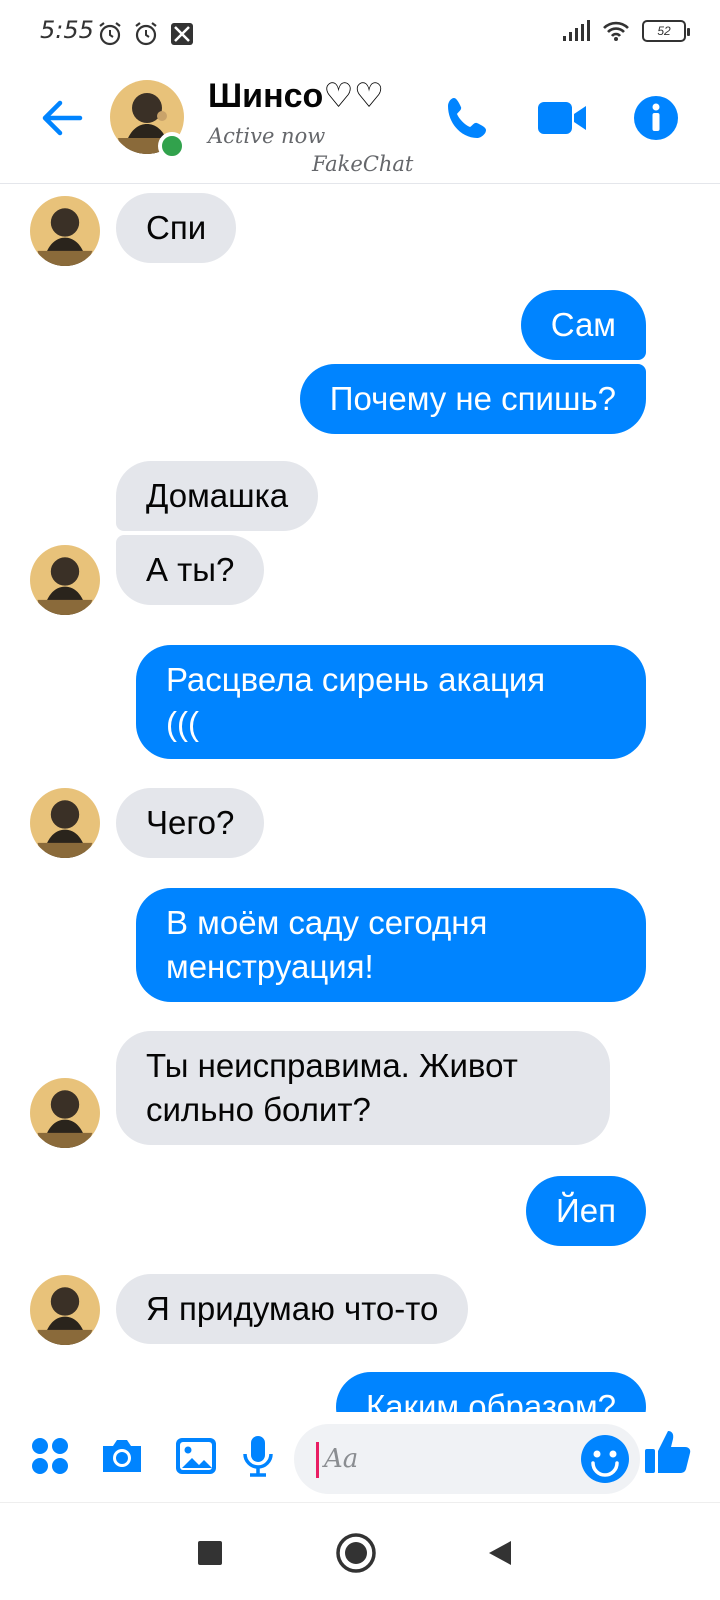  I want to click on camera-icon, so click(122, 1456).